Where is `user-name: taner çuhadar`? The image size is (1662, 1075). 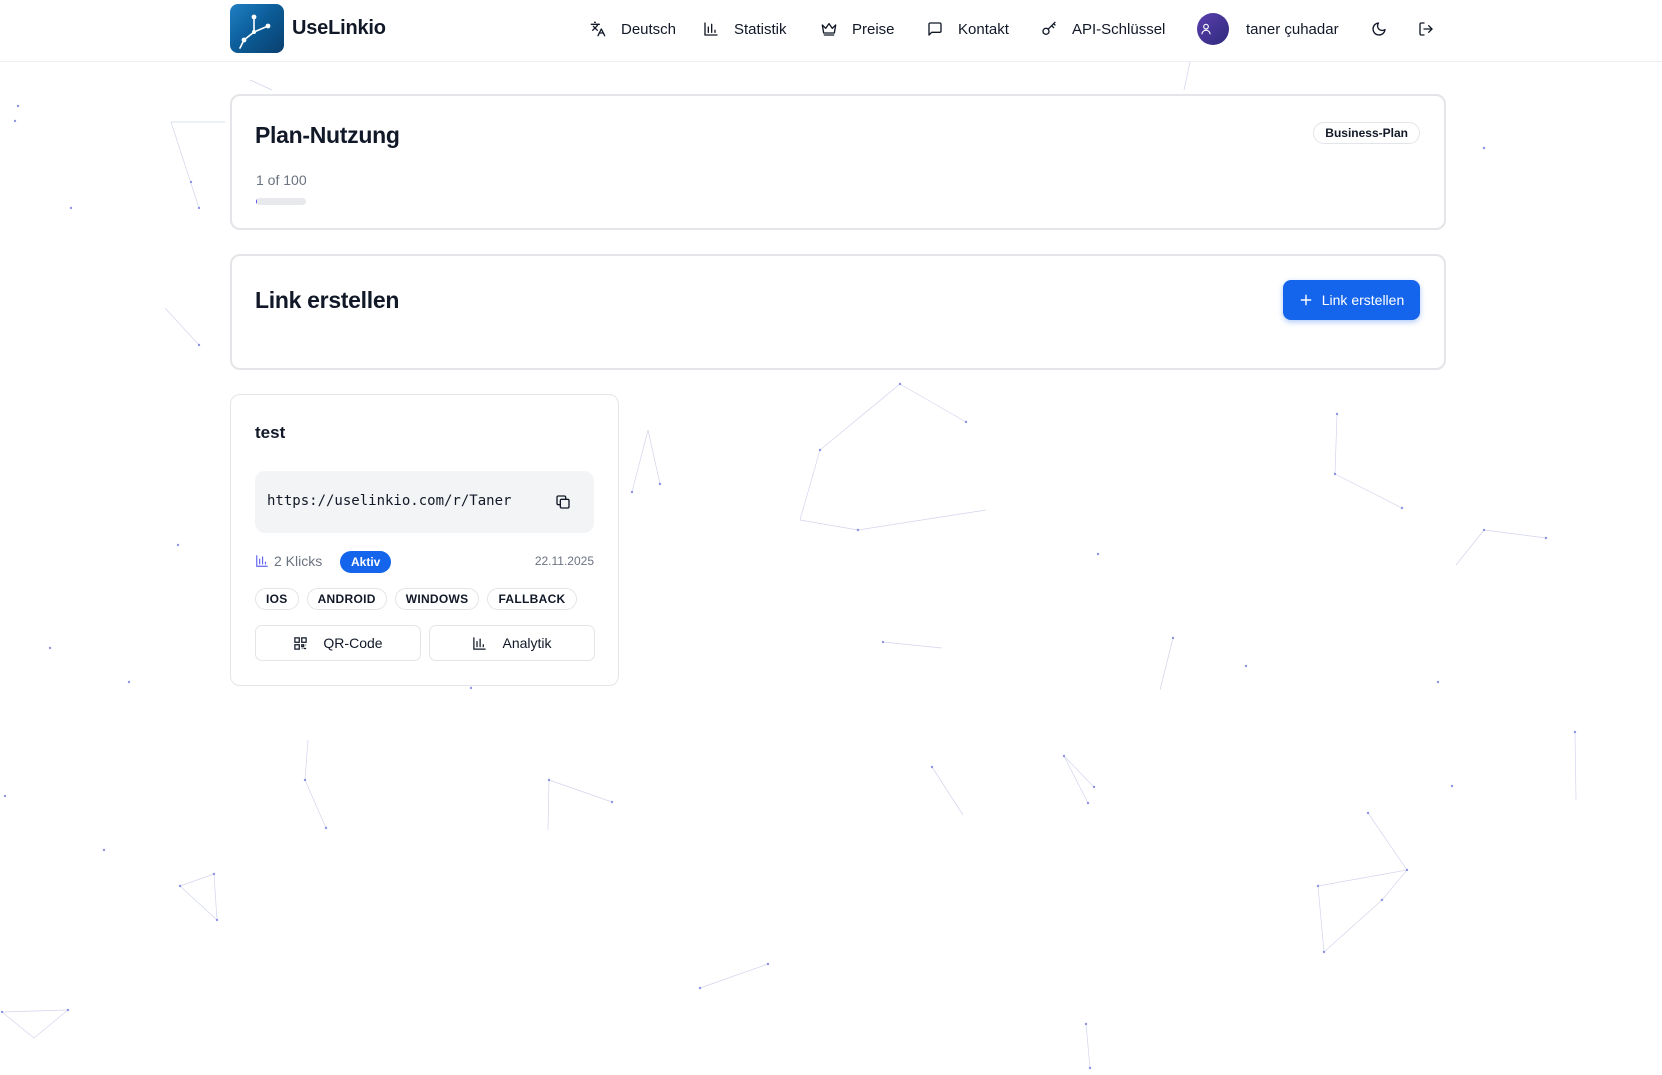 user-name: taner çuhadar is located at coordinates (1292, 29).